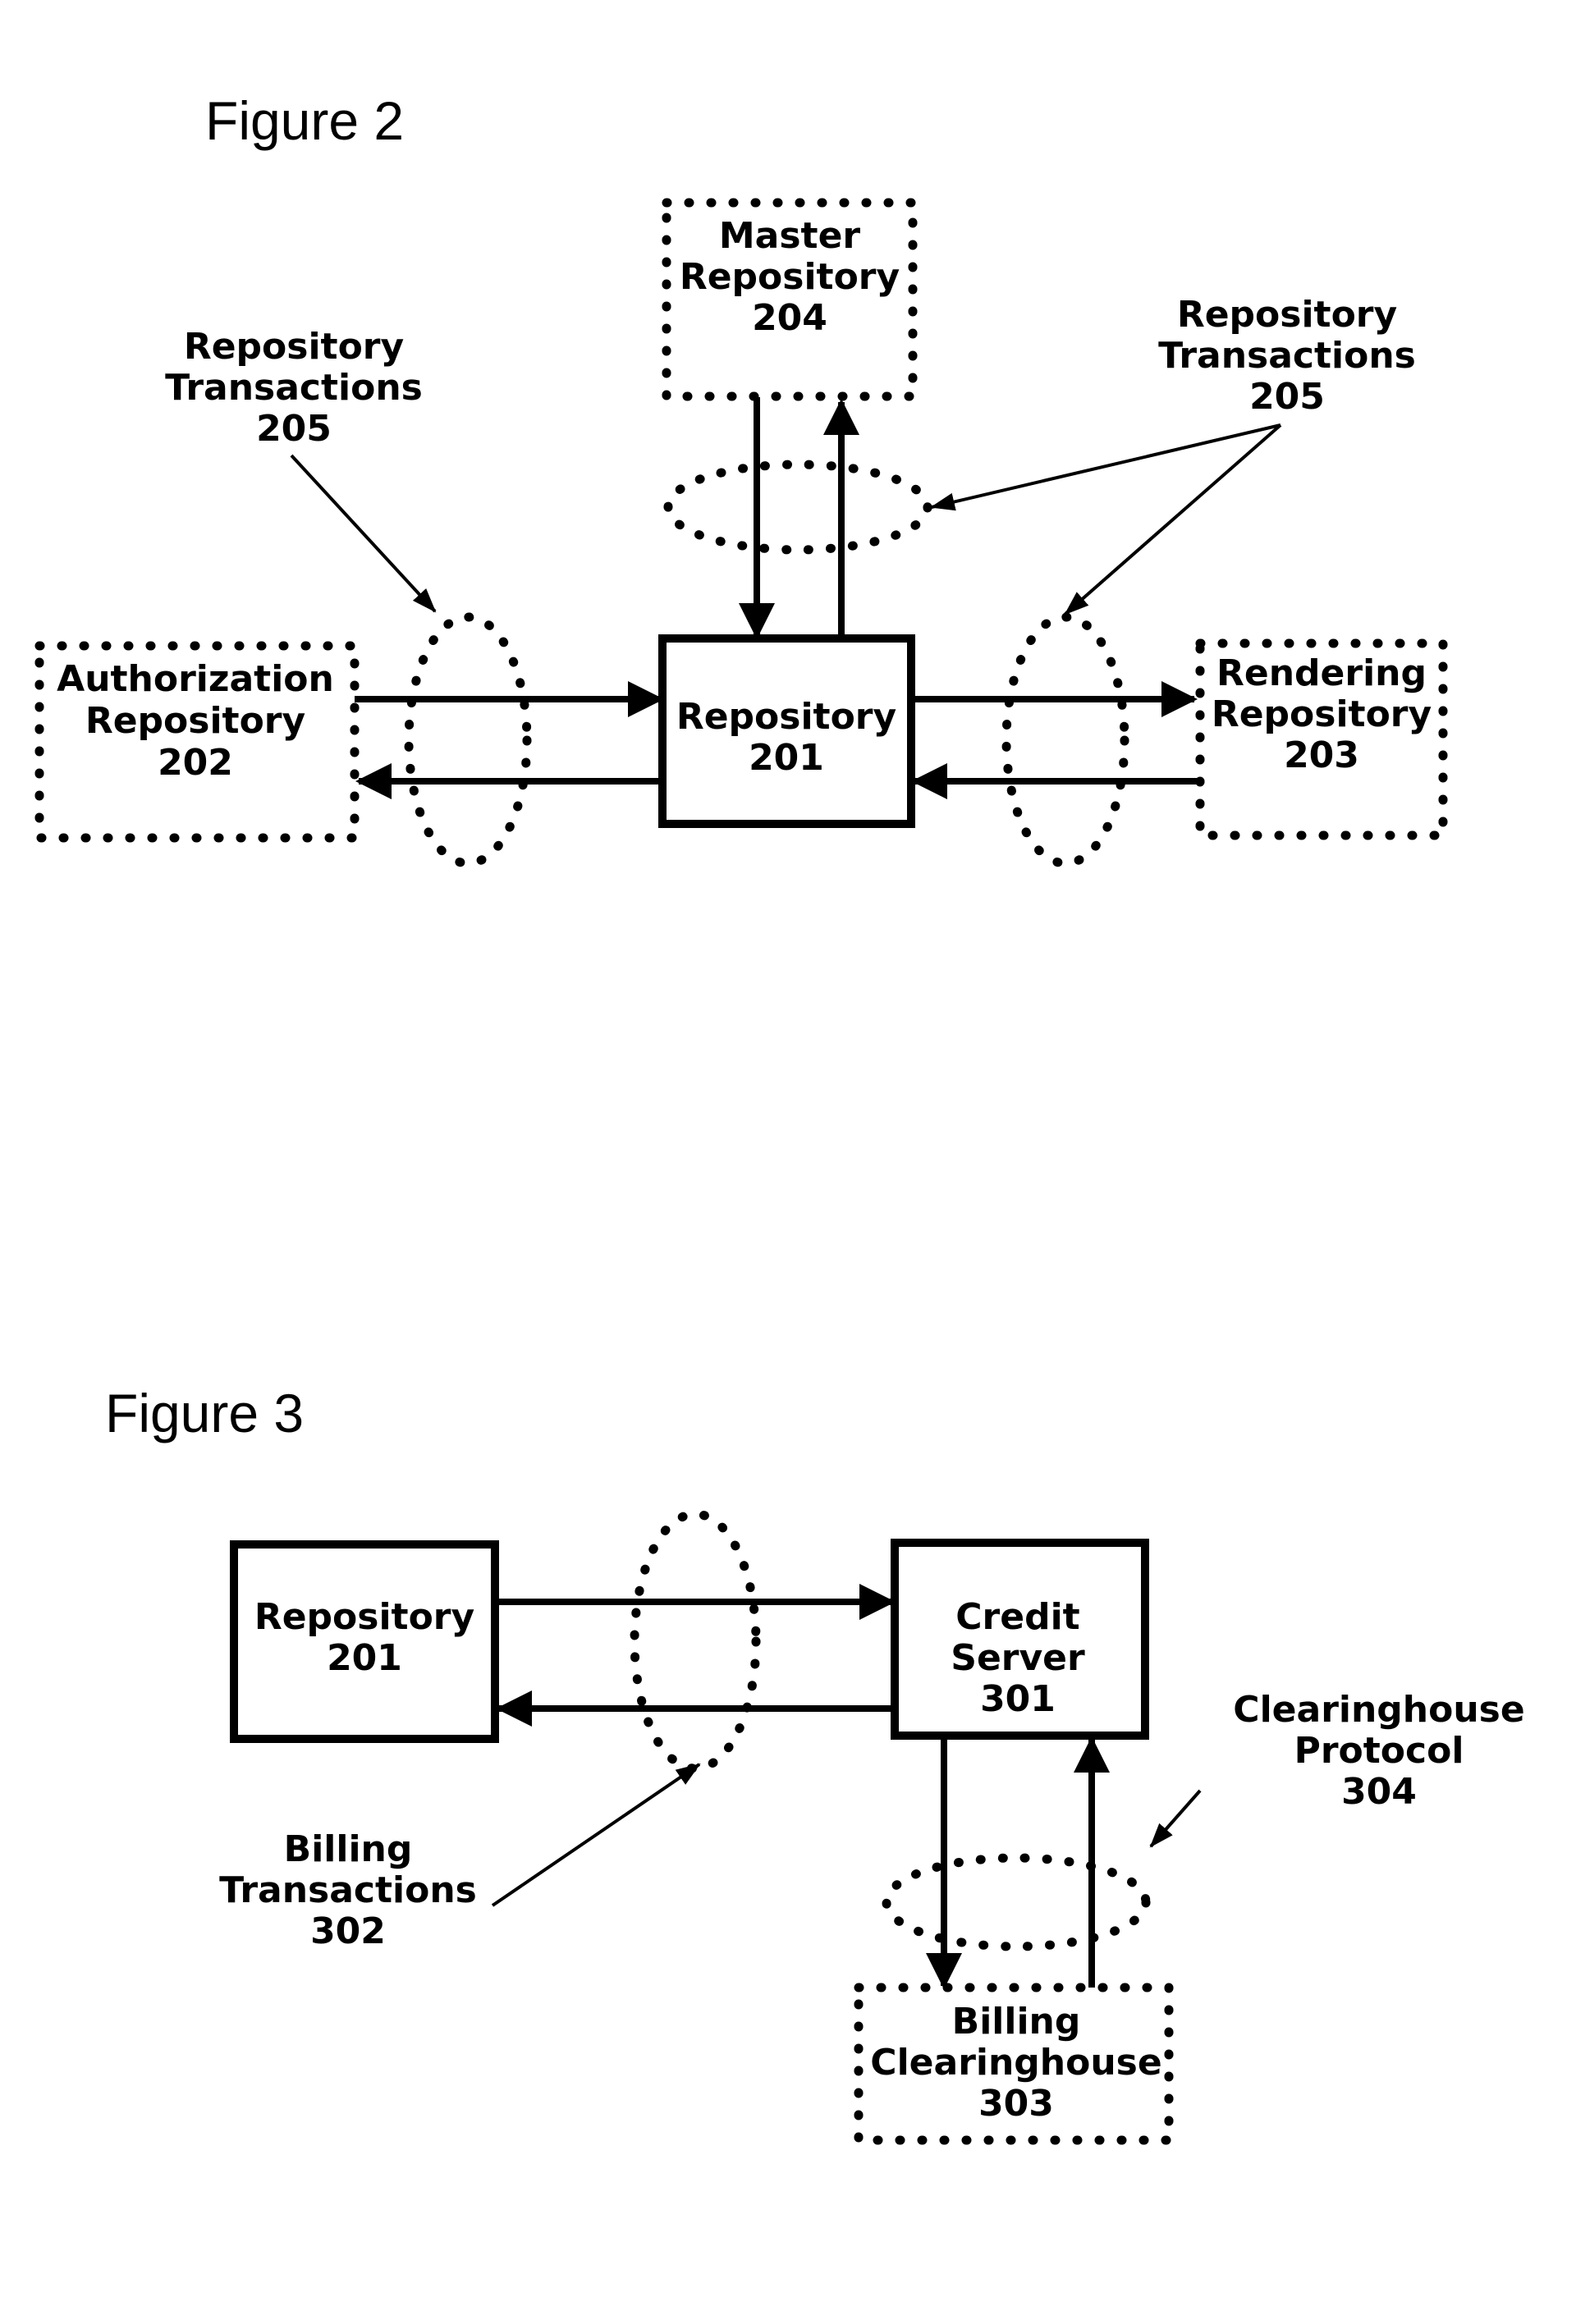  I want to click on callout-billing-transactions: Billing Transactions 302, so click(460, 1857).